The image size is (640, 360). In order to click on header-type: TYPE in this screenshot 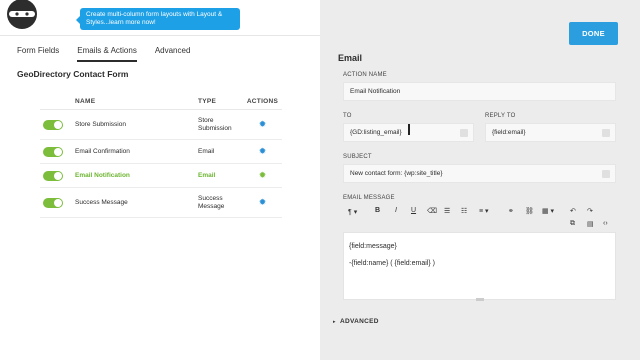, I will do `click(207, 101)`.